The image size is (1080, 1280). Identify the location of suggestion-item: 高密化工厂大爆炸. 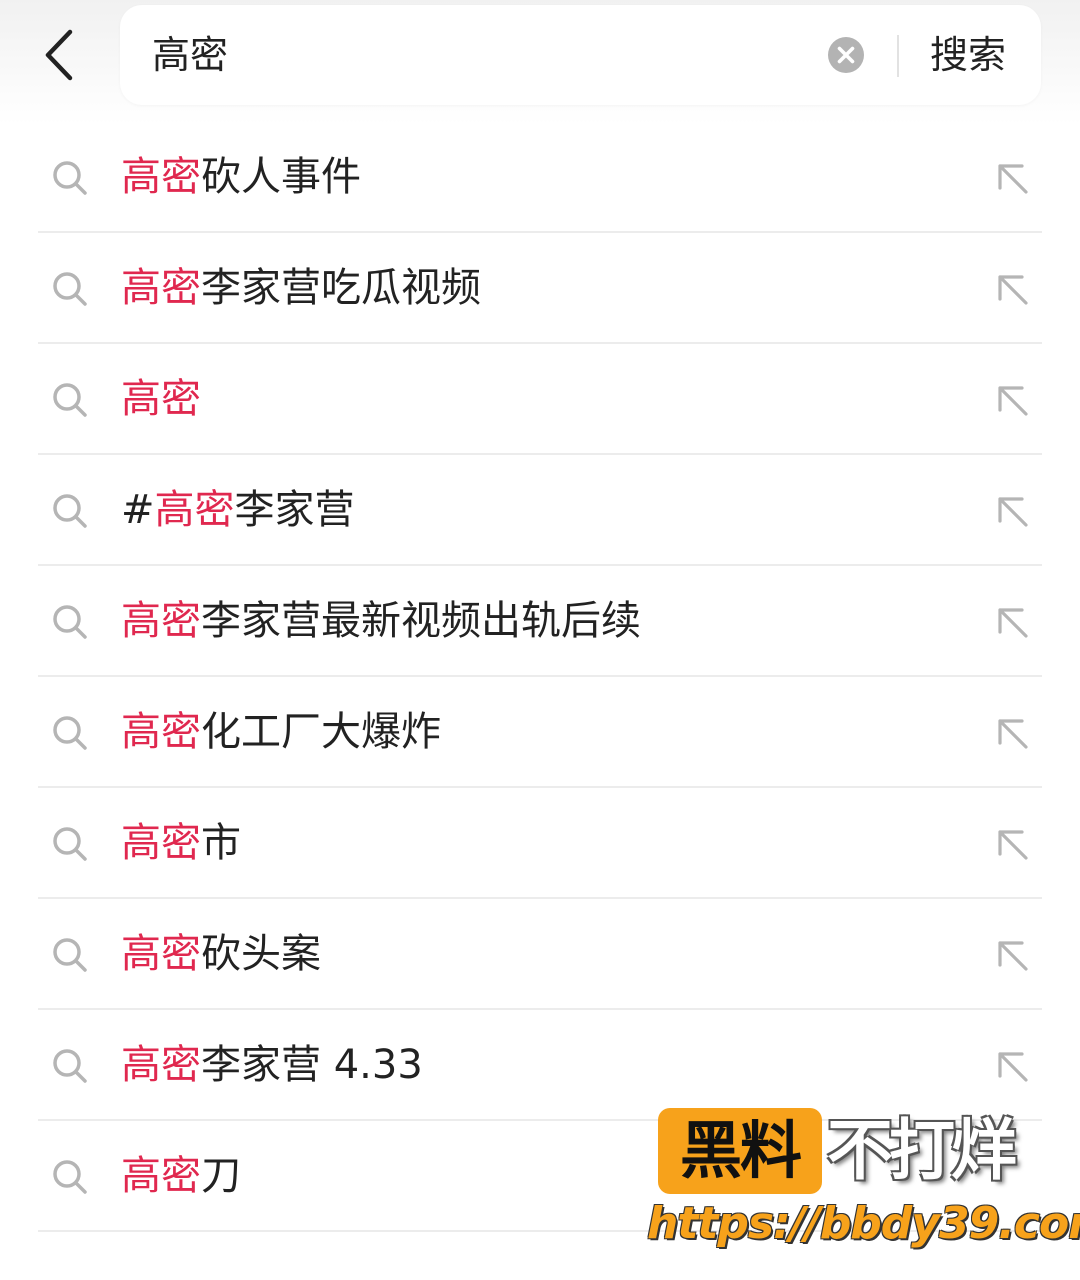
(540, 732).